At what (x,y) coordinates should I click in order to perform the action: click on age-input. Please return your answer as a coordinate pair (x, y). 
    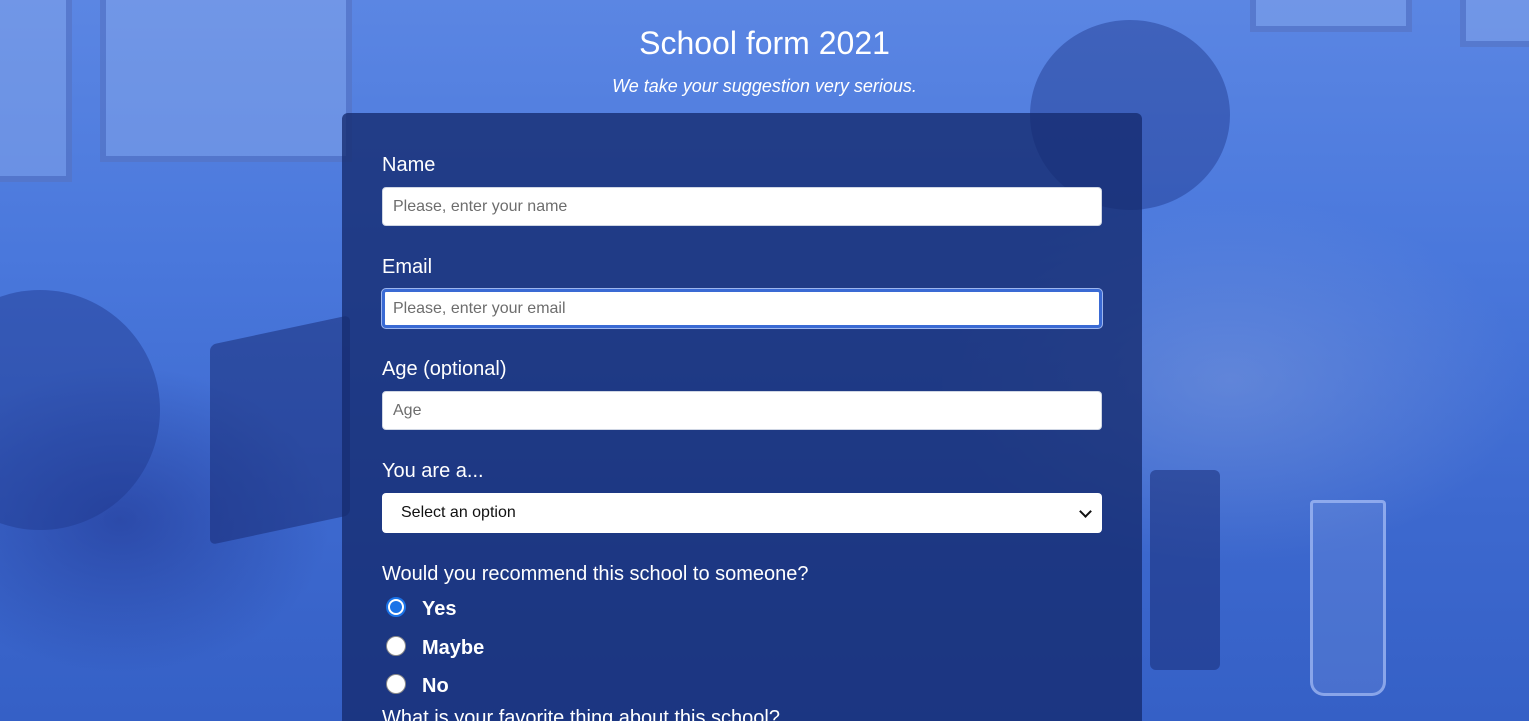
    Looking at the image, I should click on (742, 410).